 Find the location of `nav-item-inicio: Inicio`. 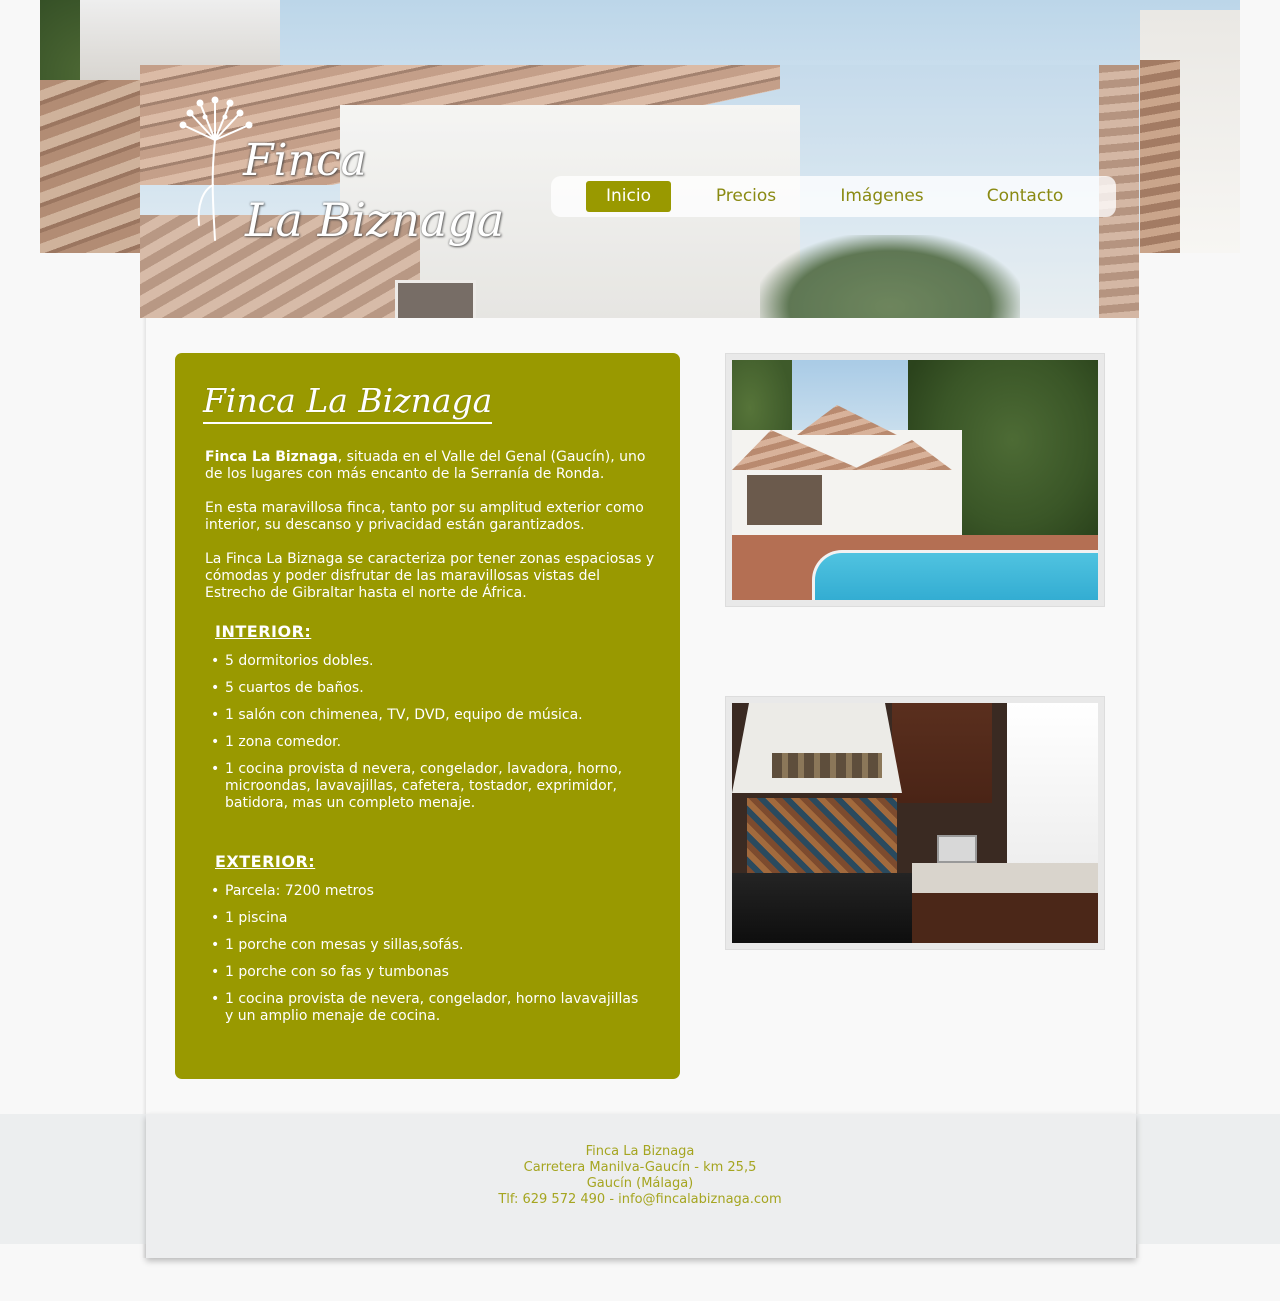

nav-item-inicio: Inicio is located at coordinates (628, 196).